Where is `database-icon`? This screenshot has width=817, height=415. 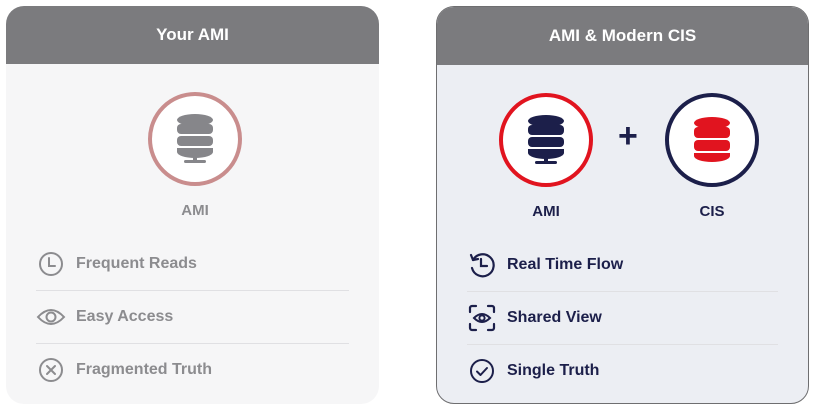
database-icon is located at coordinates (712, 139).